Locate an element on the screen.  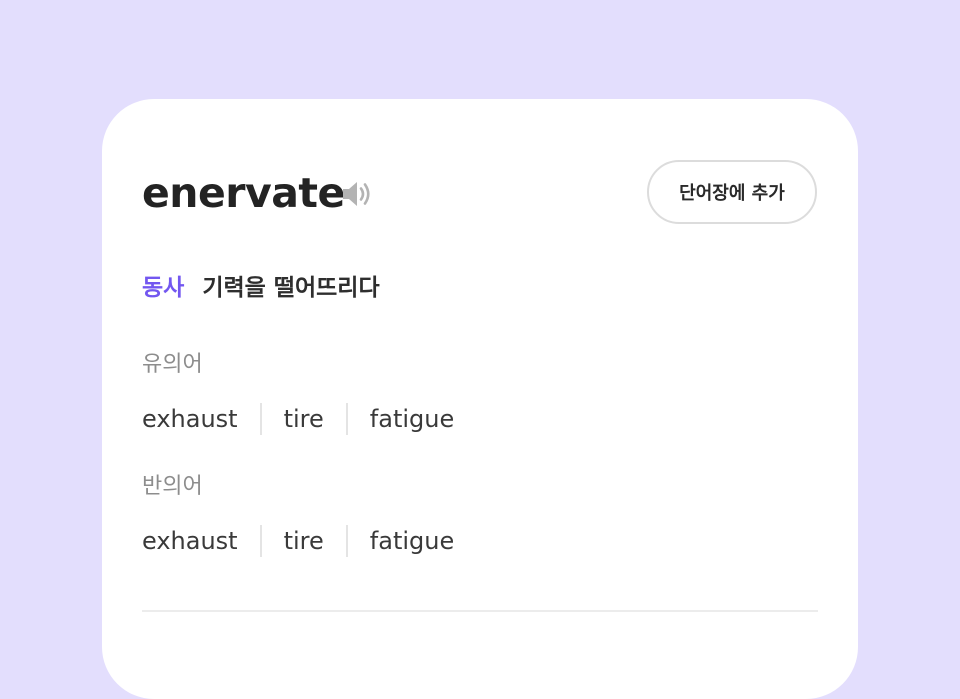
antonyms-label: 반의어 is located at coordinates (172, 486).